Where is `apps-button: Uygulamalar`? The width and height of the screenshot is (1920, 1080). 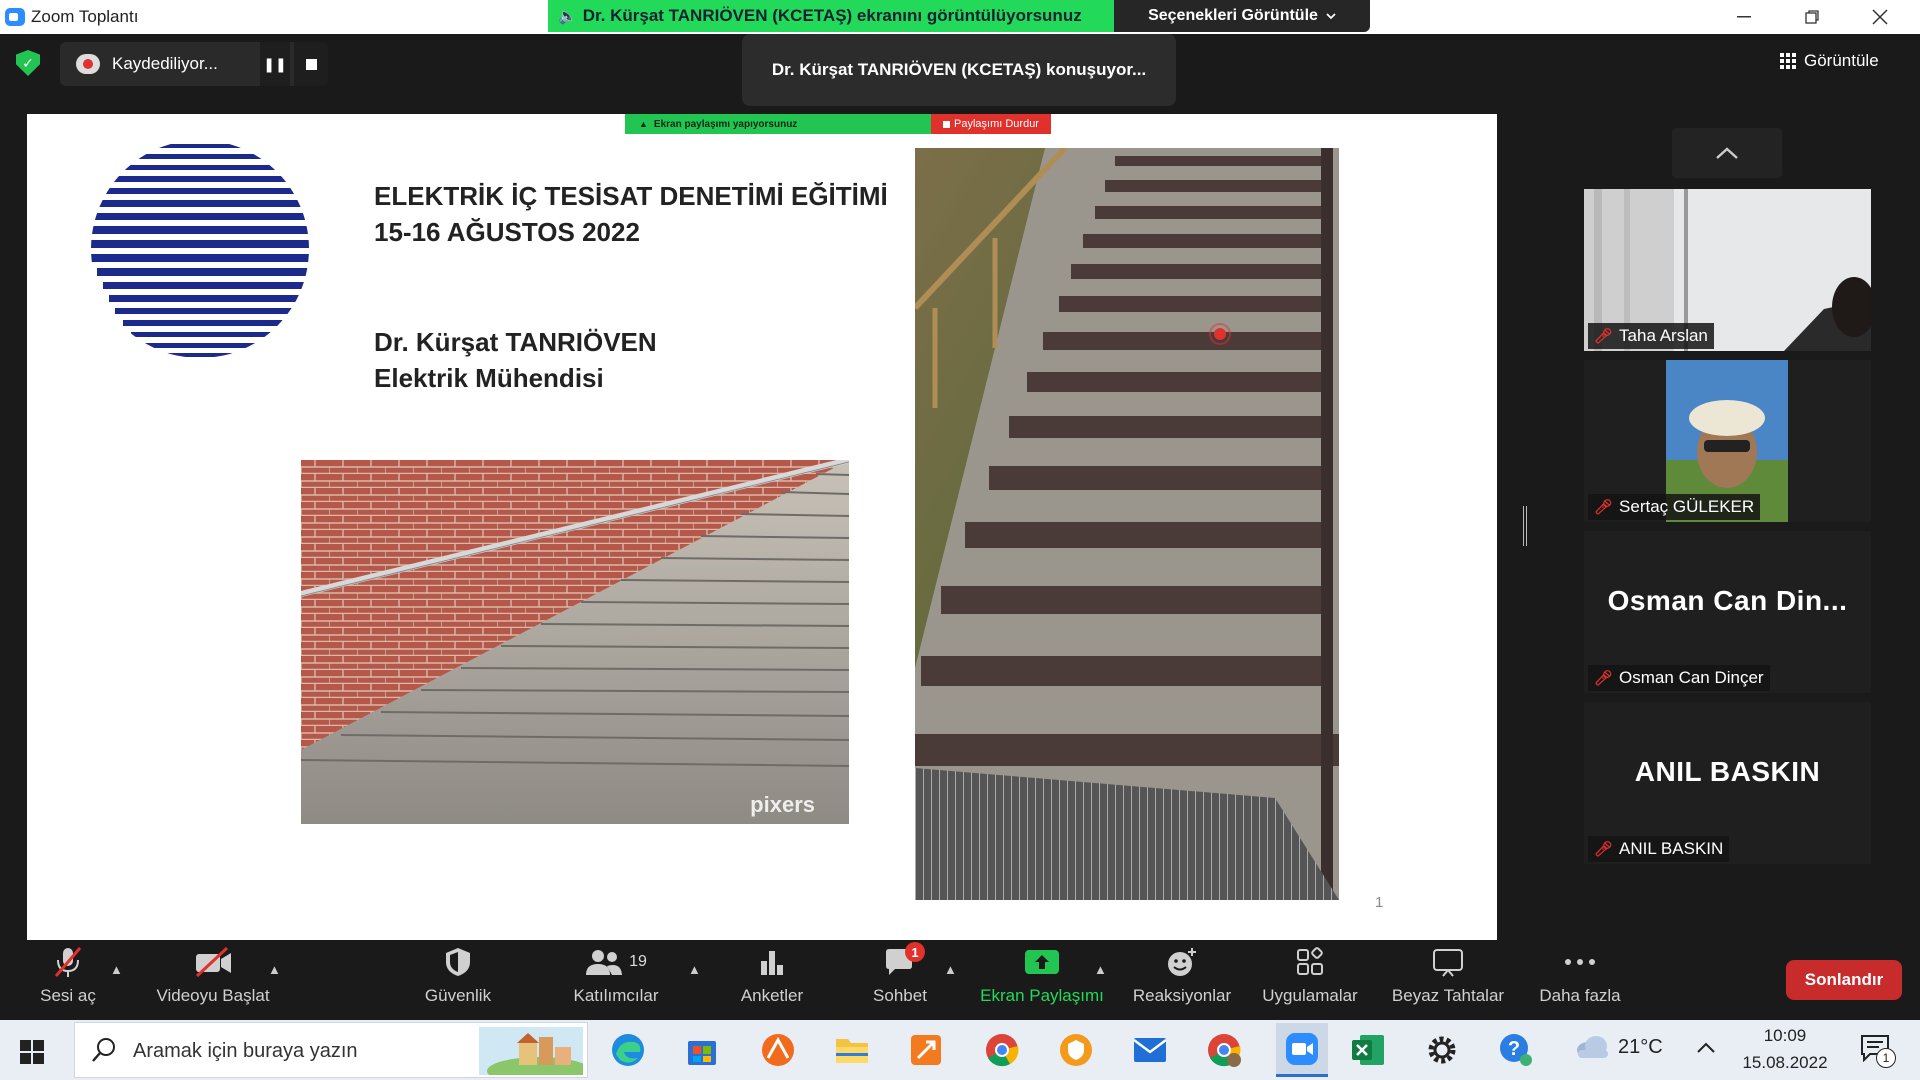 apps-button: Uygulamalar is located at coordinates (1310, 980).